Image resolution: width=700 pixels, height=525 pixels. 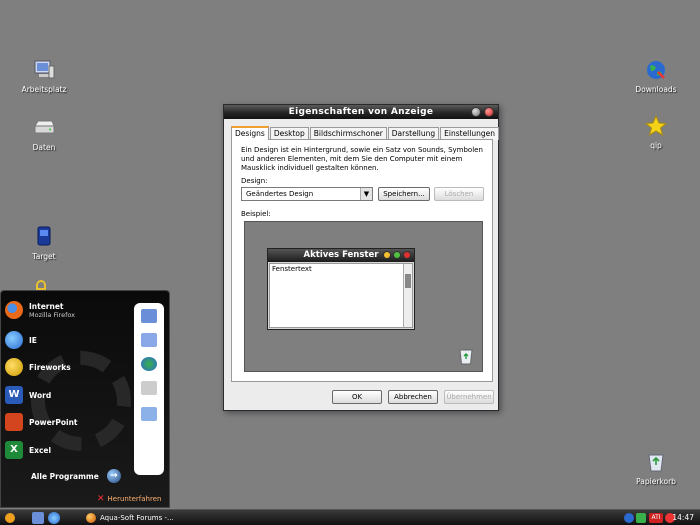 I want to click on preview-window-title-bar: Aktives Fenster, so click(x=341, y=255).